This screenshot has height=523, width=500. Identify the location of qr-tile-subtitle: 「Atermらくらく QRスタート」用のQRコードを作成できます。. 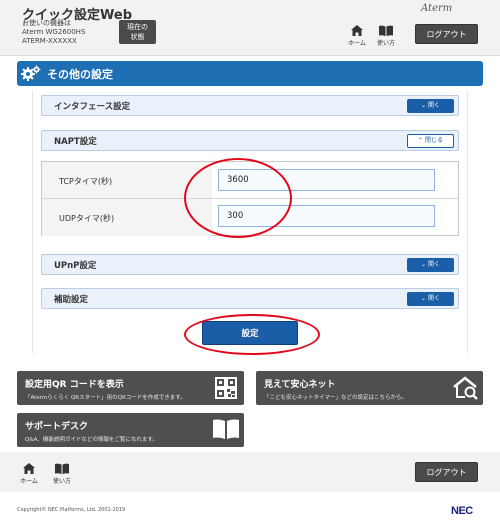
(105, 398).